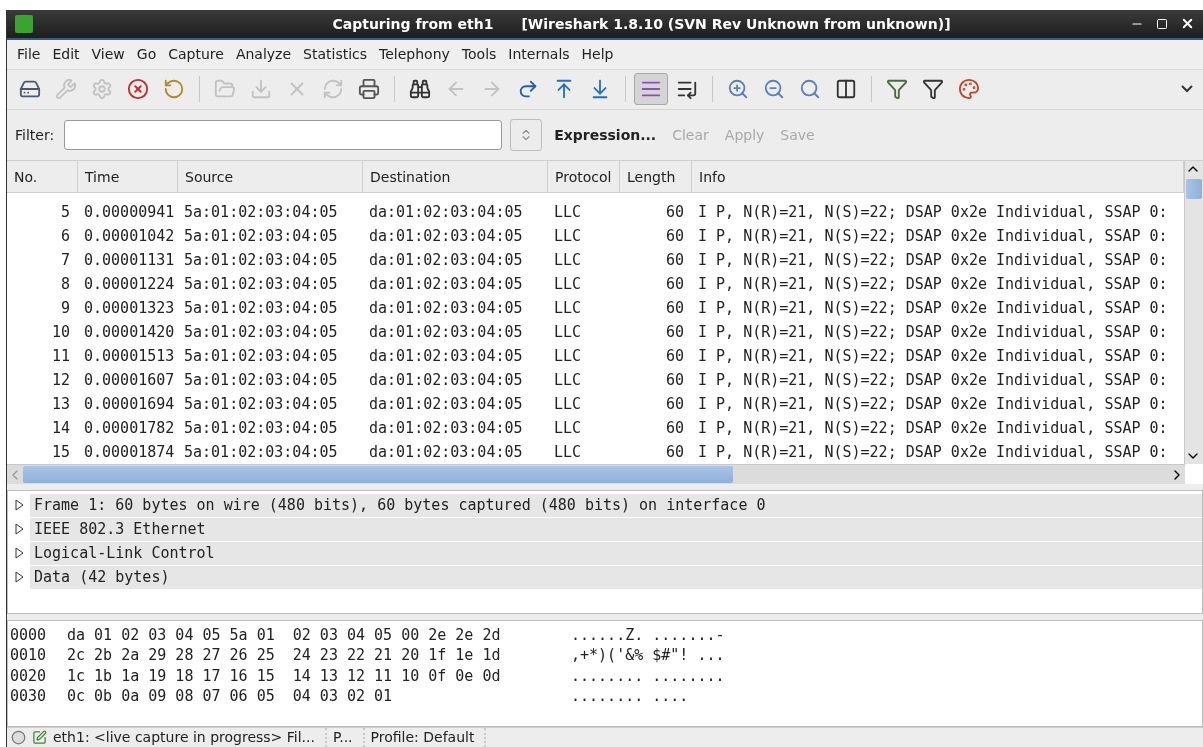 This screenshot has height=747, width=1203. I want to click on column-header: Time, so click(128, 177).